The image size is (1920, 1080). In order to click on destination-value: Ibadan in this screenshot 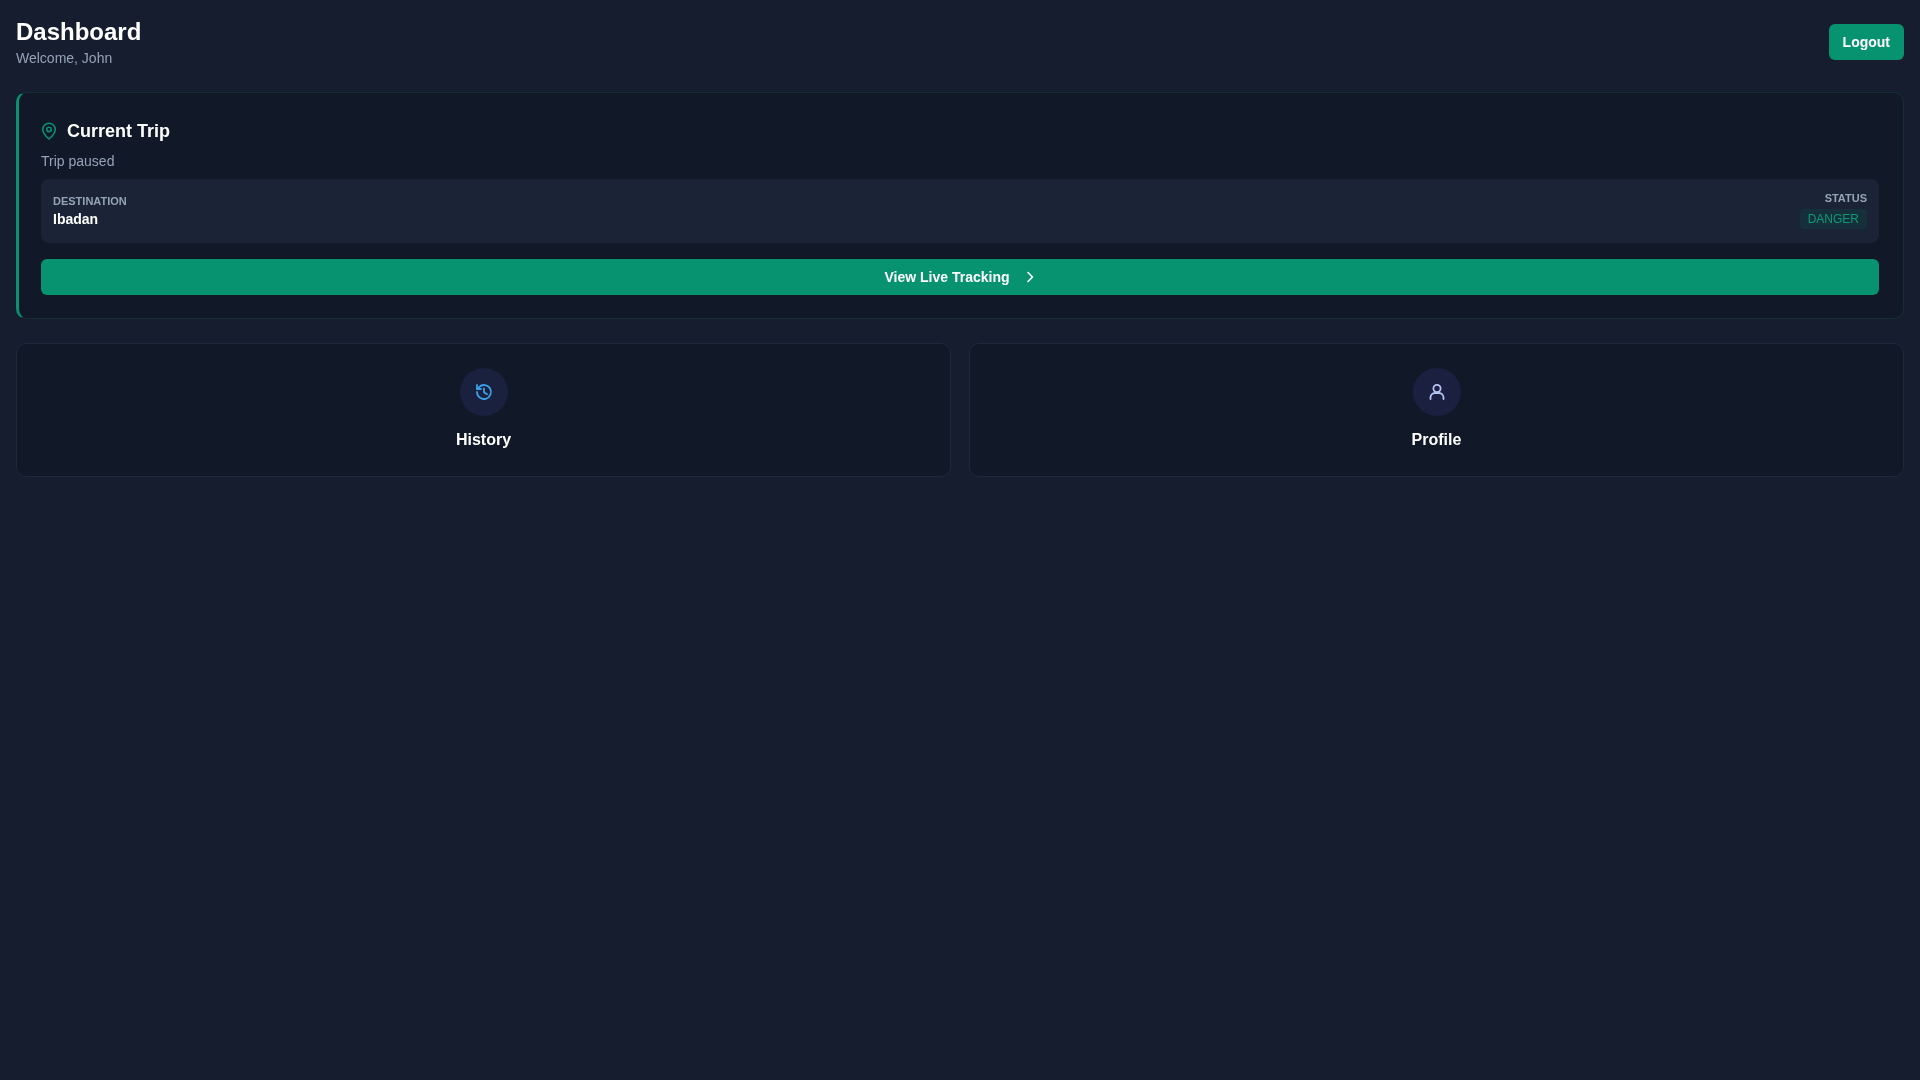, I will do `click(76, 219)`.